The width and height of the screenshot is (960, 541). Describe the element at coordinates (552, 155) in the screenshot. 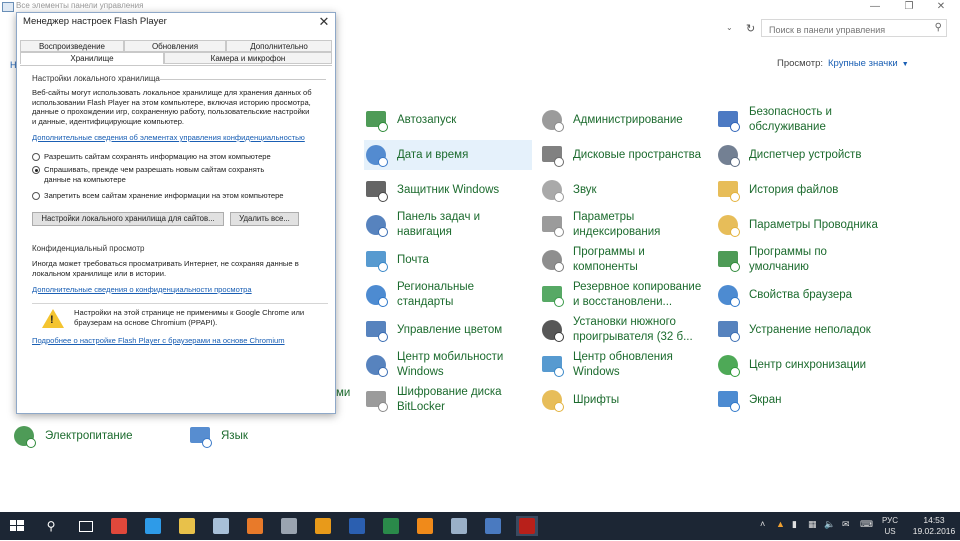

I see `storage-spaces-icon` at that location.